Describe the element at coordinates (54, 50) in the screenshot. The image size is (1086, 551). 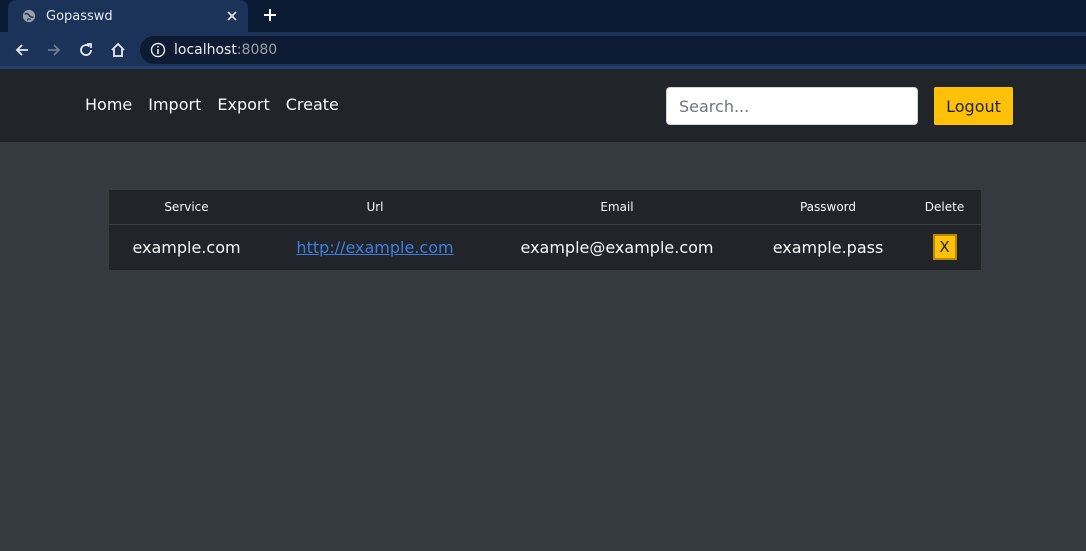
I see `forward-arrow-icon` at that location.